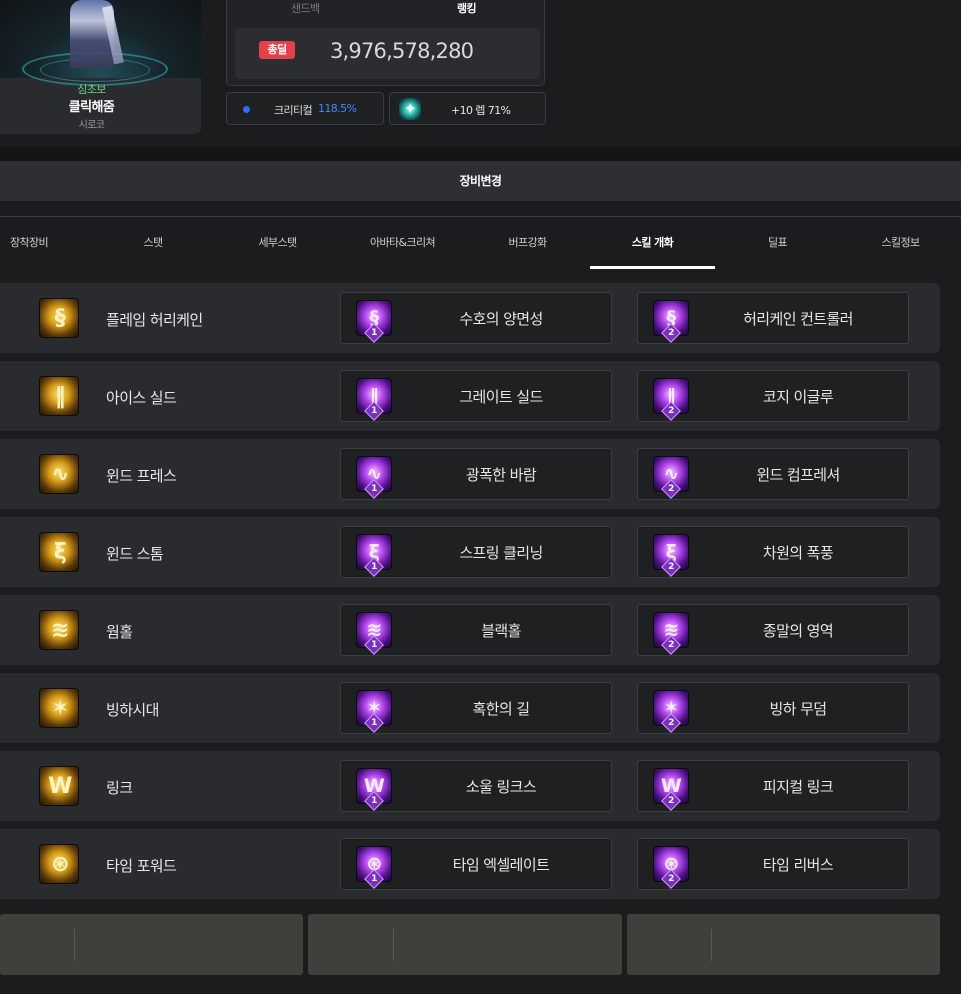  I want to click on skill-row: ∿ 윈드 프레스 ∿ 1 광폭한 바람 ∿ 2 윈드 컴프레셔, so click(470, 474).